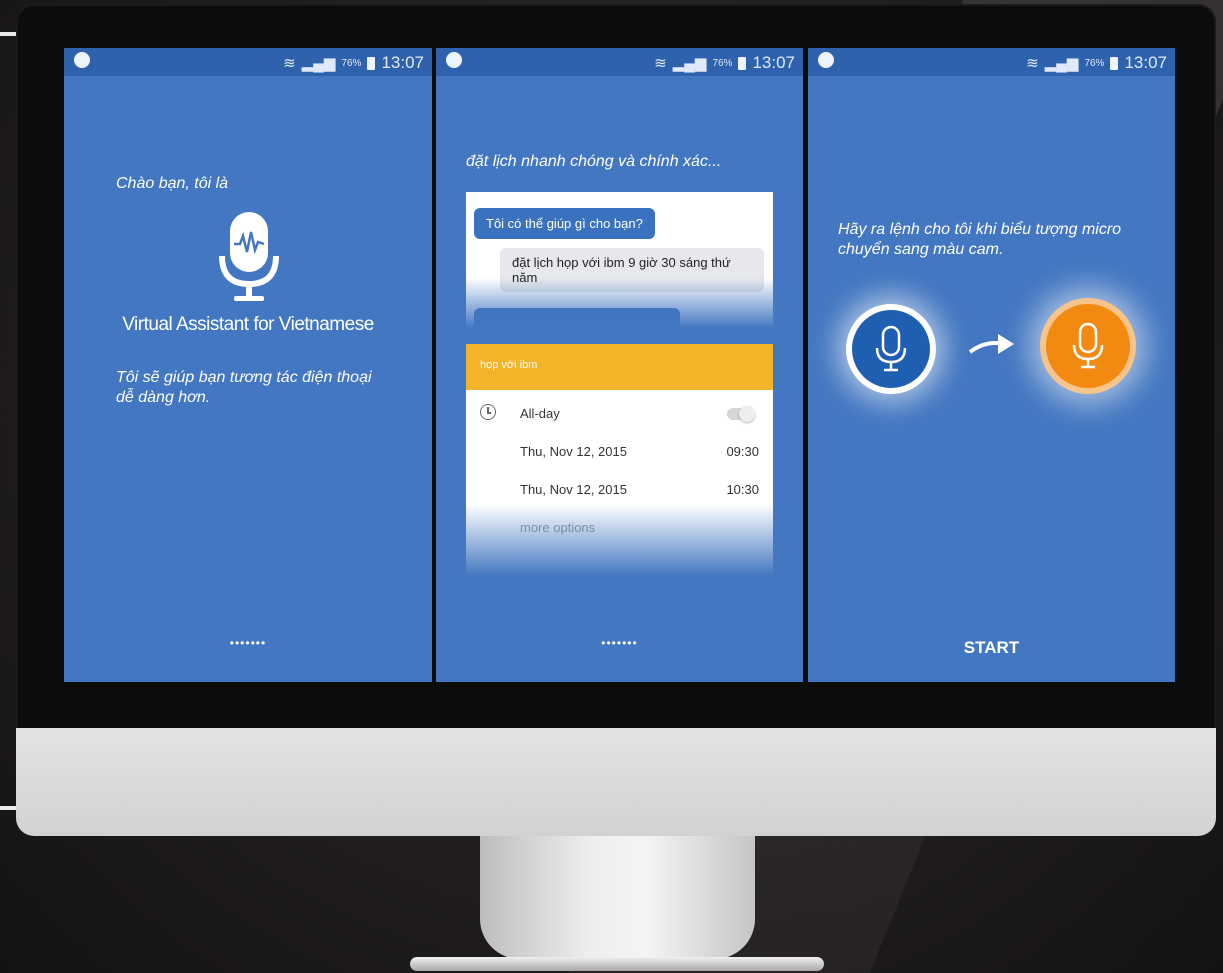  Describe the element at coordinates (742, 489) in the screenshot. I see `end-time: 10:30` at that location.